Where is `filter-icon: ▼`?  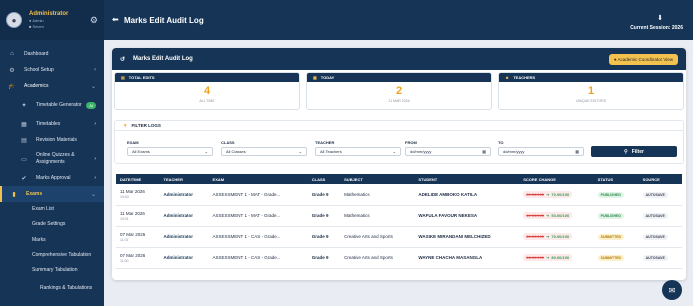 filter-icon: ▼ is located at coordinates (125, 125).